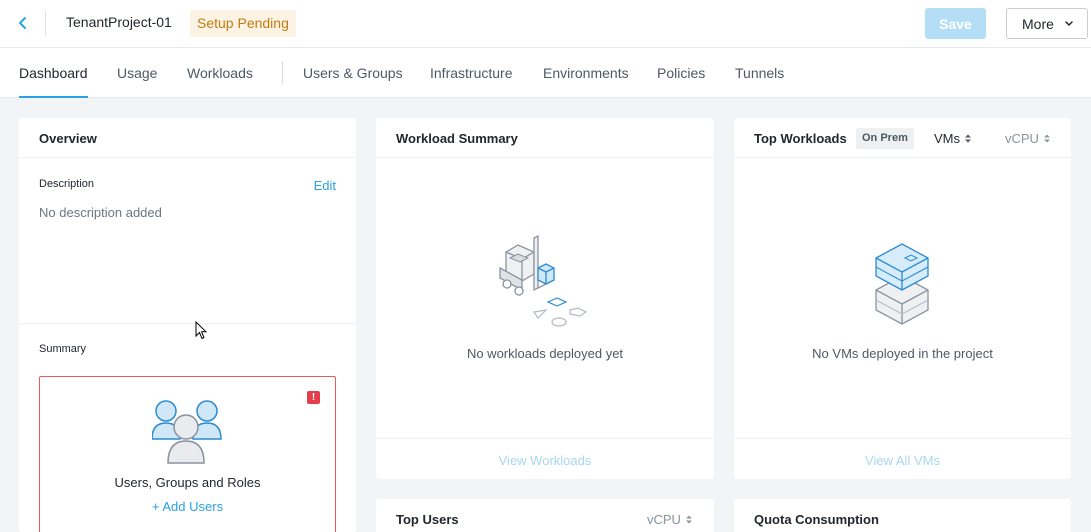 The height and width of the screenshot is (532, 1091). I want to click on forklift-icon, so click(543, 280).